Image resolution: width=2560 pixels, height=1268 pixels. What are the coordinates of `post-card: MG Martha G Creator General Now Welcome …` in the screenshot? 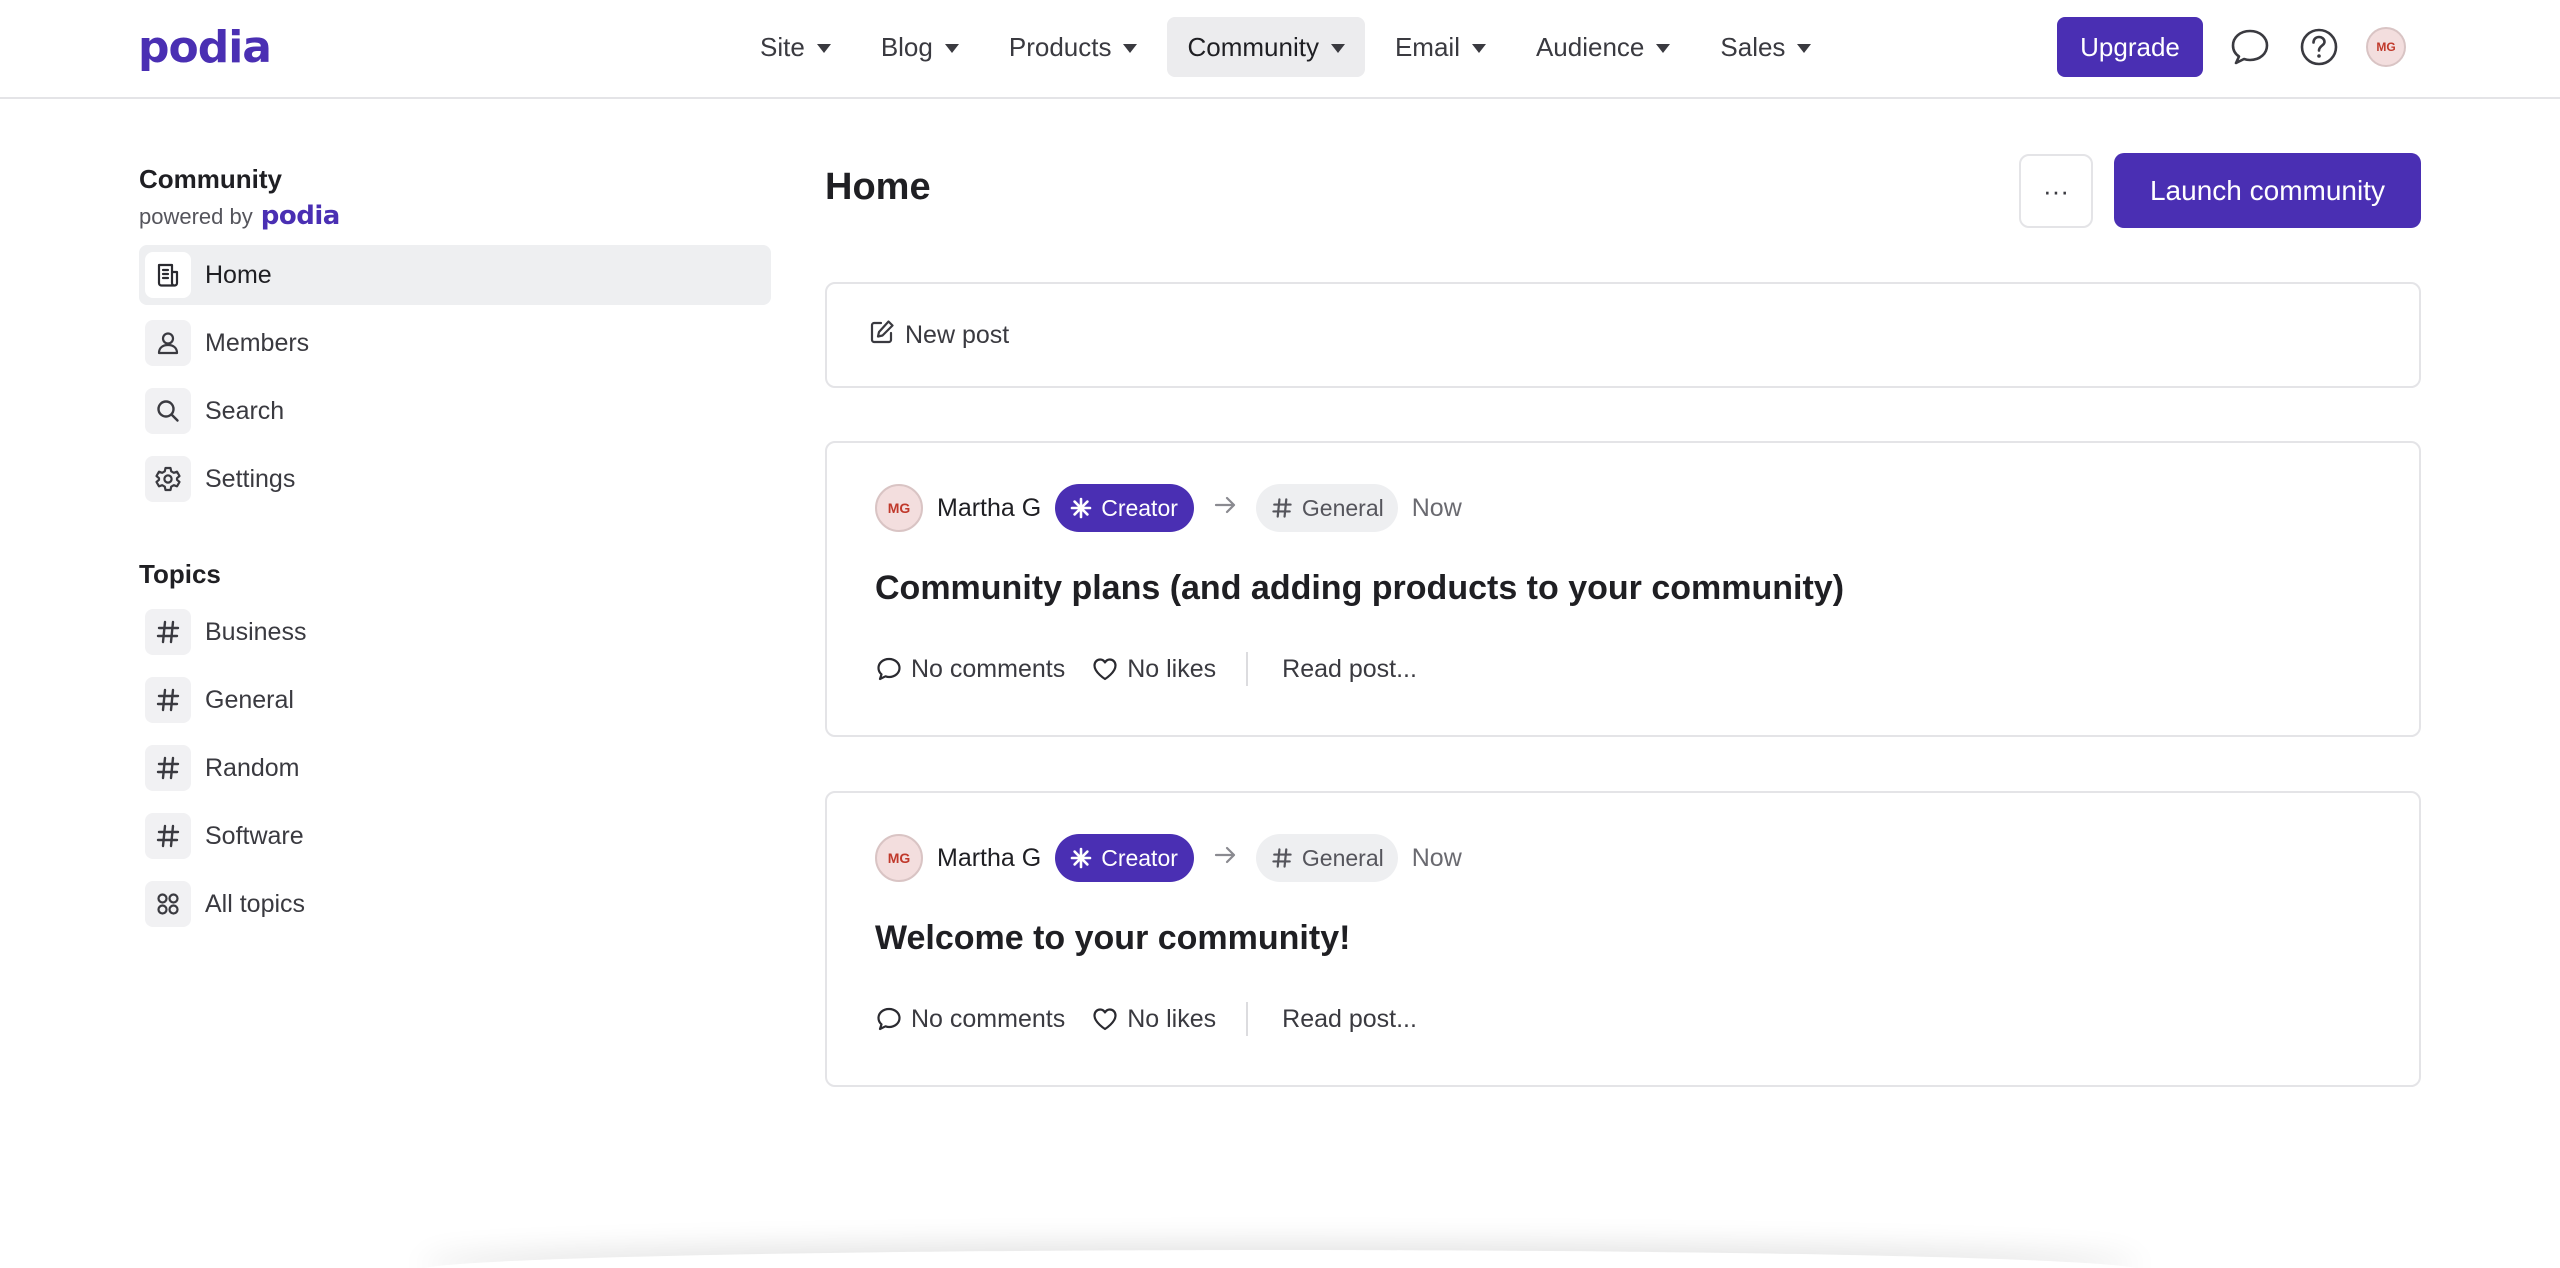 It's located at (1623, 939).